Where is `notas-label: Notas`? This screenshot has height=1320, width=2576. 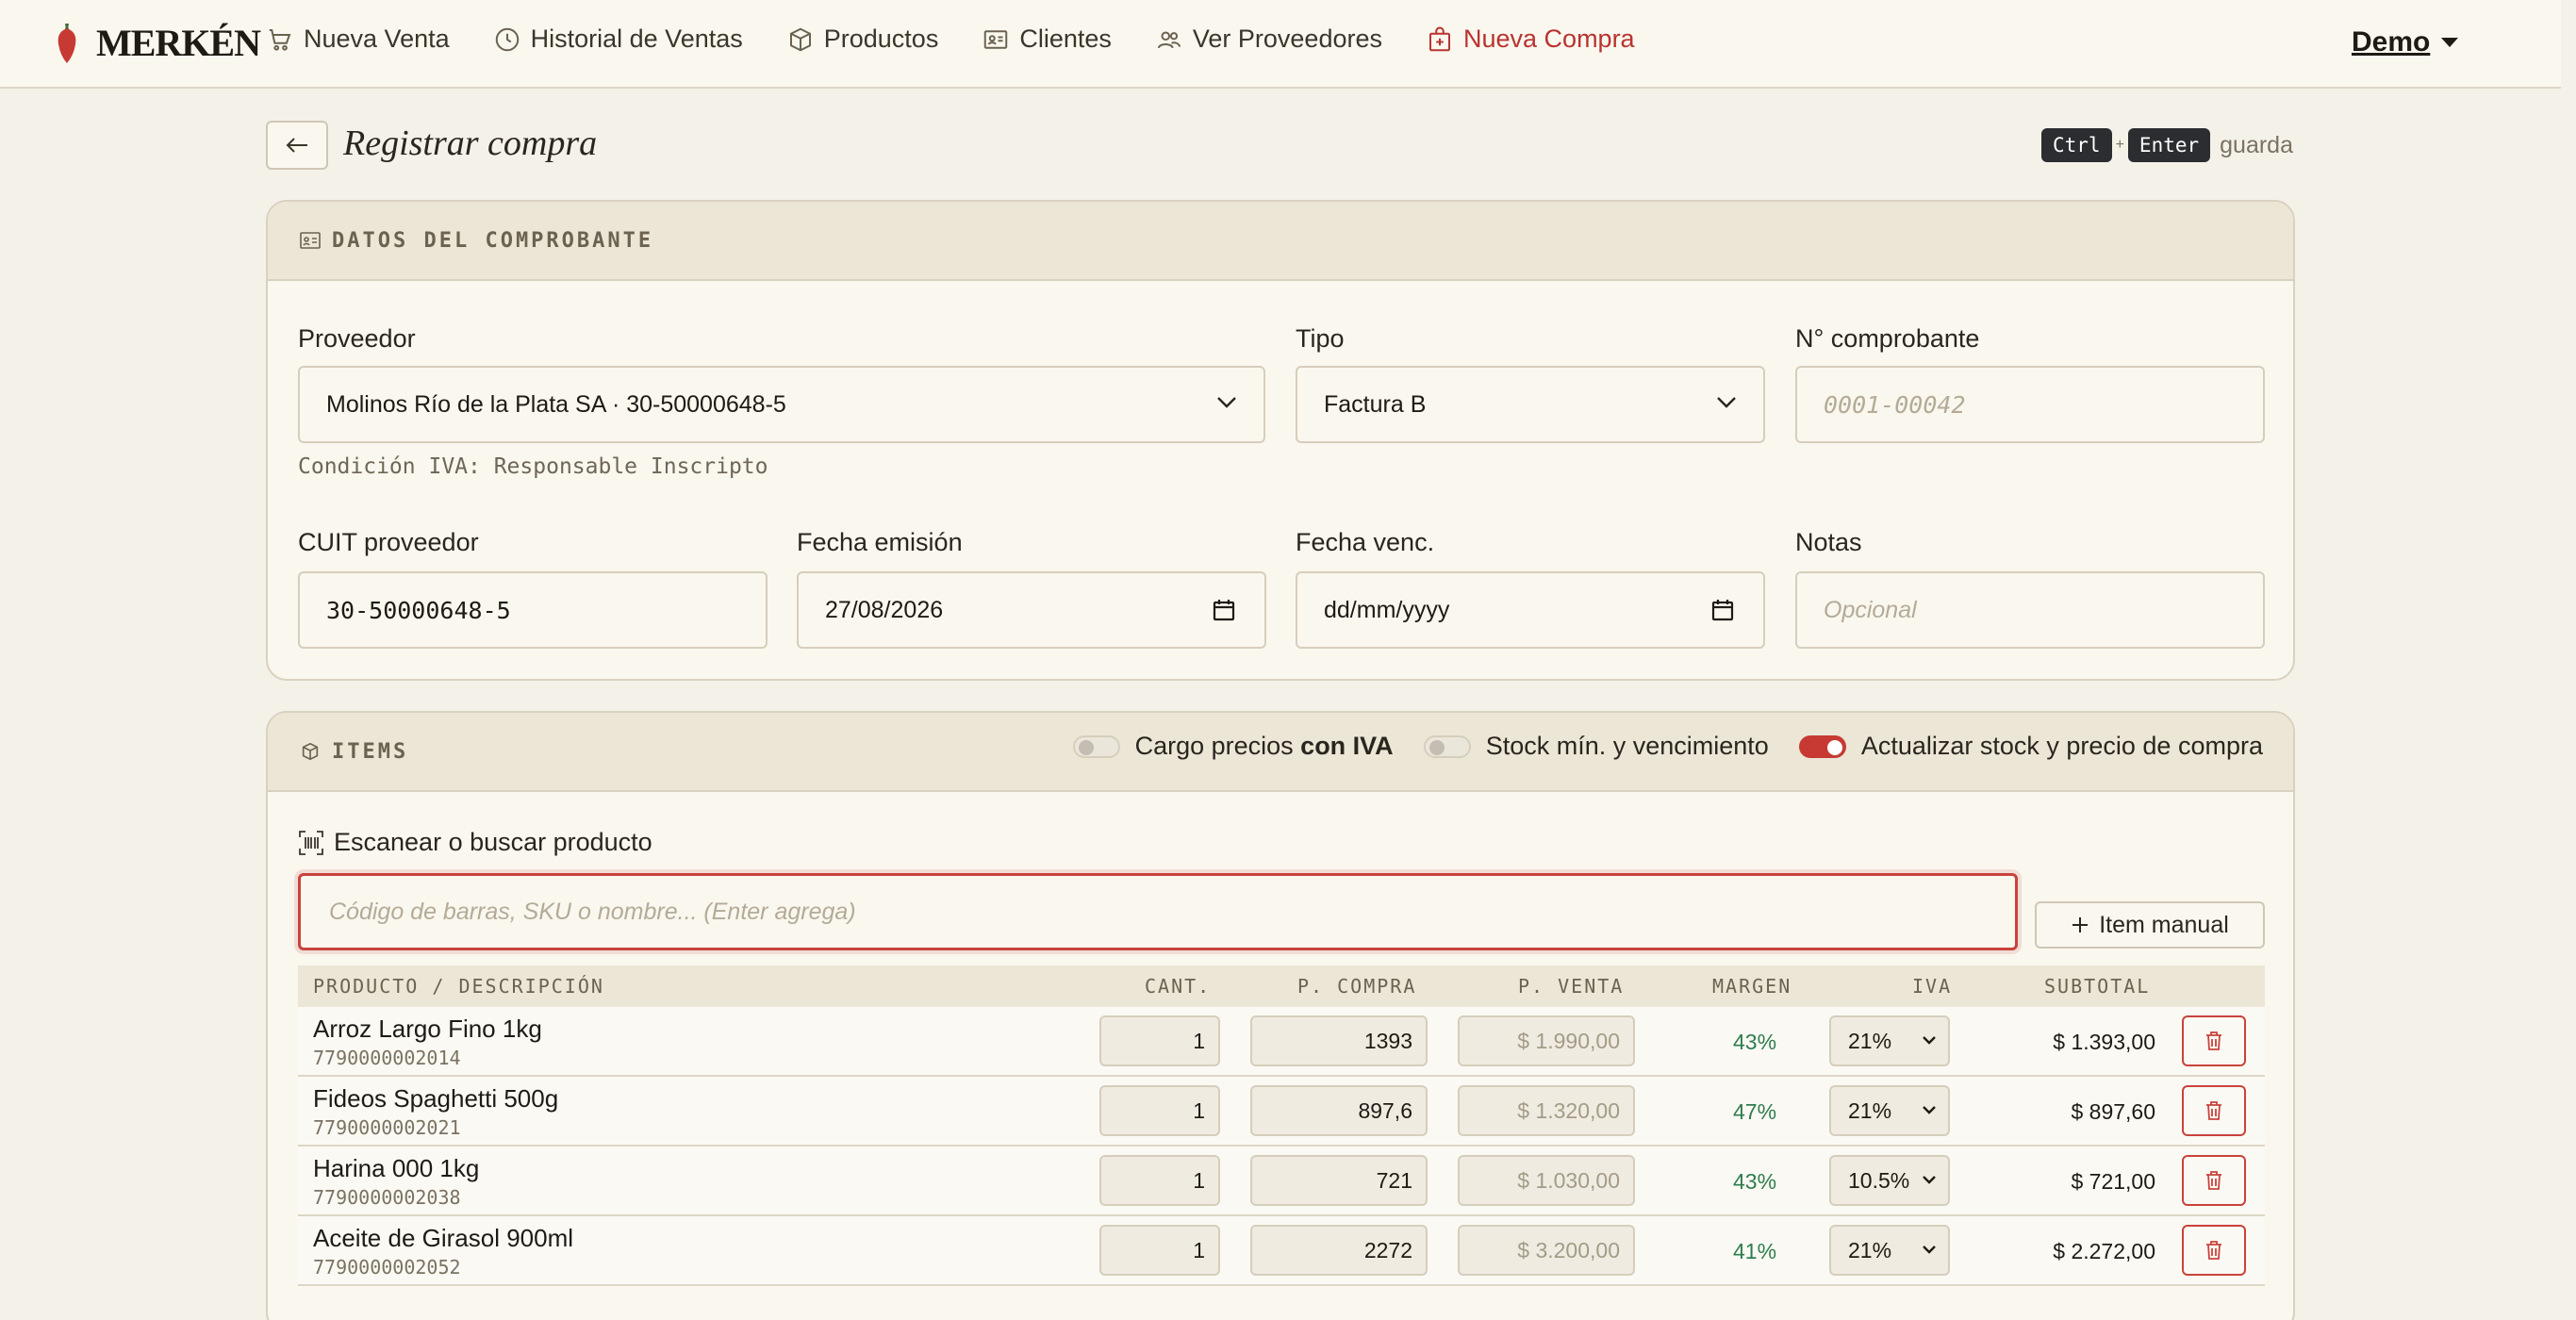
notas-label: Notas is located at coordinates (1828, 542).